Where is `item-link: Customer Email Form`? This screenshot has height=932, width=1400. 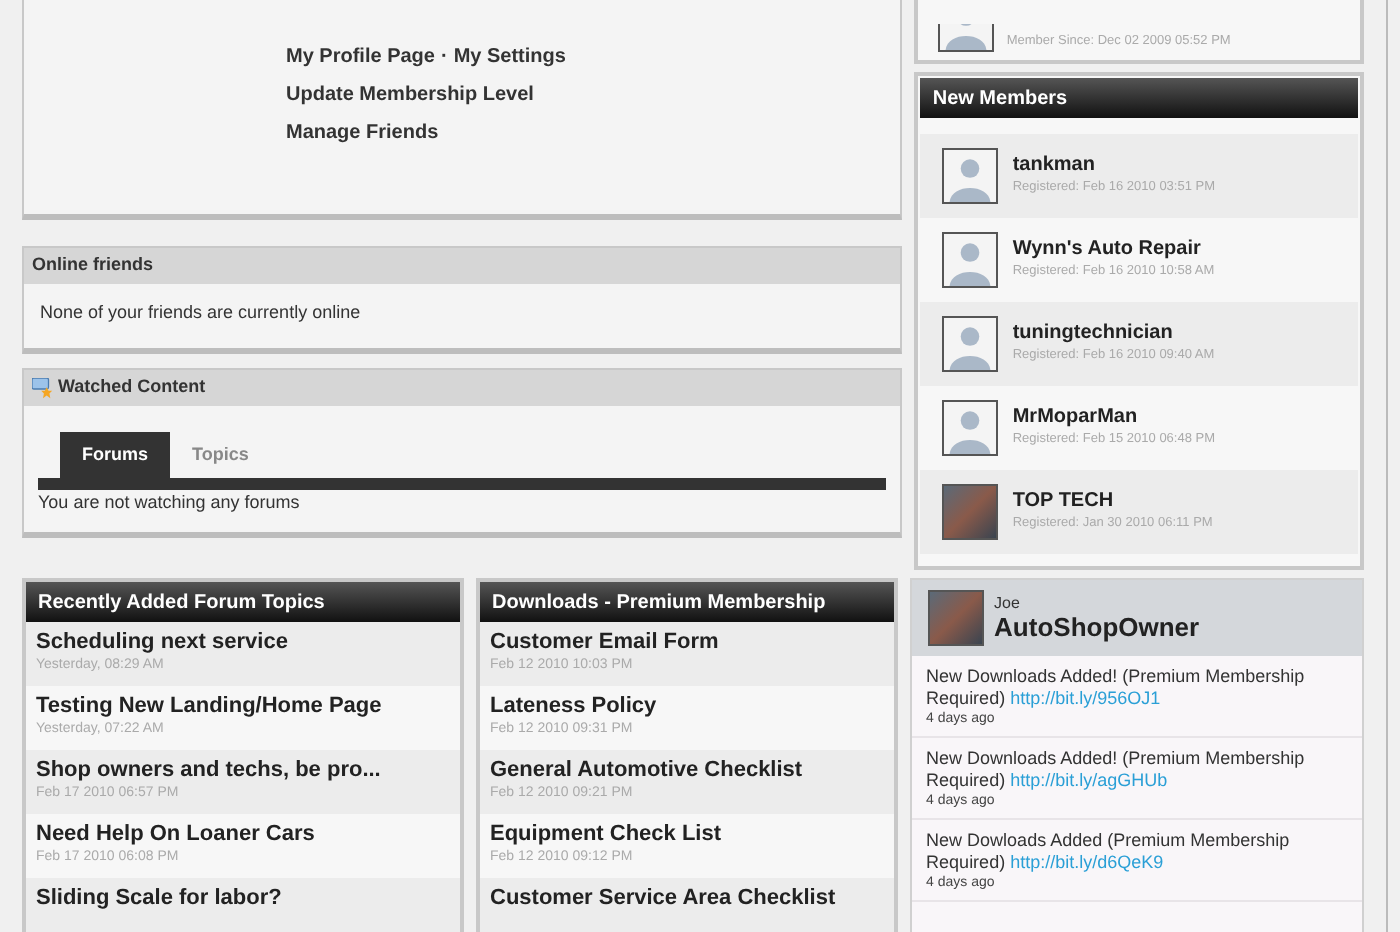
item-link: Customer Email Form is located at coordinates (687, 642).